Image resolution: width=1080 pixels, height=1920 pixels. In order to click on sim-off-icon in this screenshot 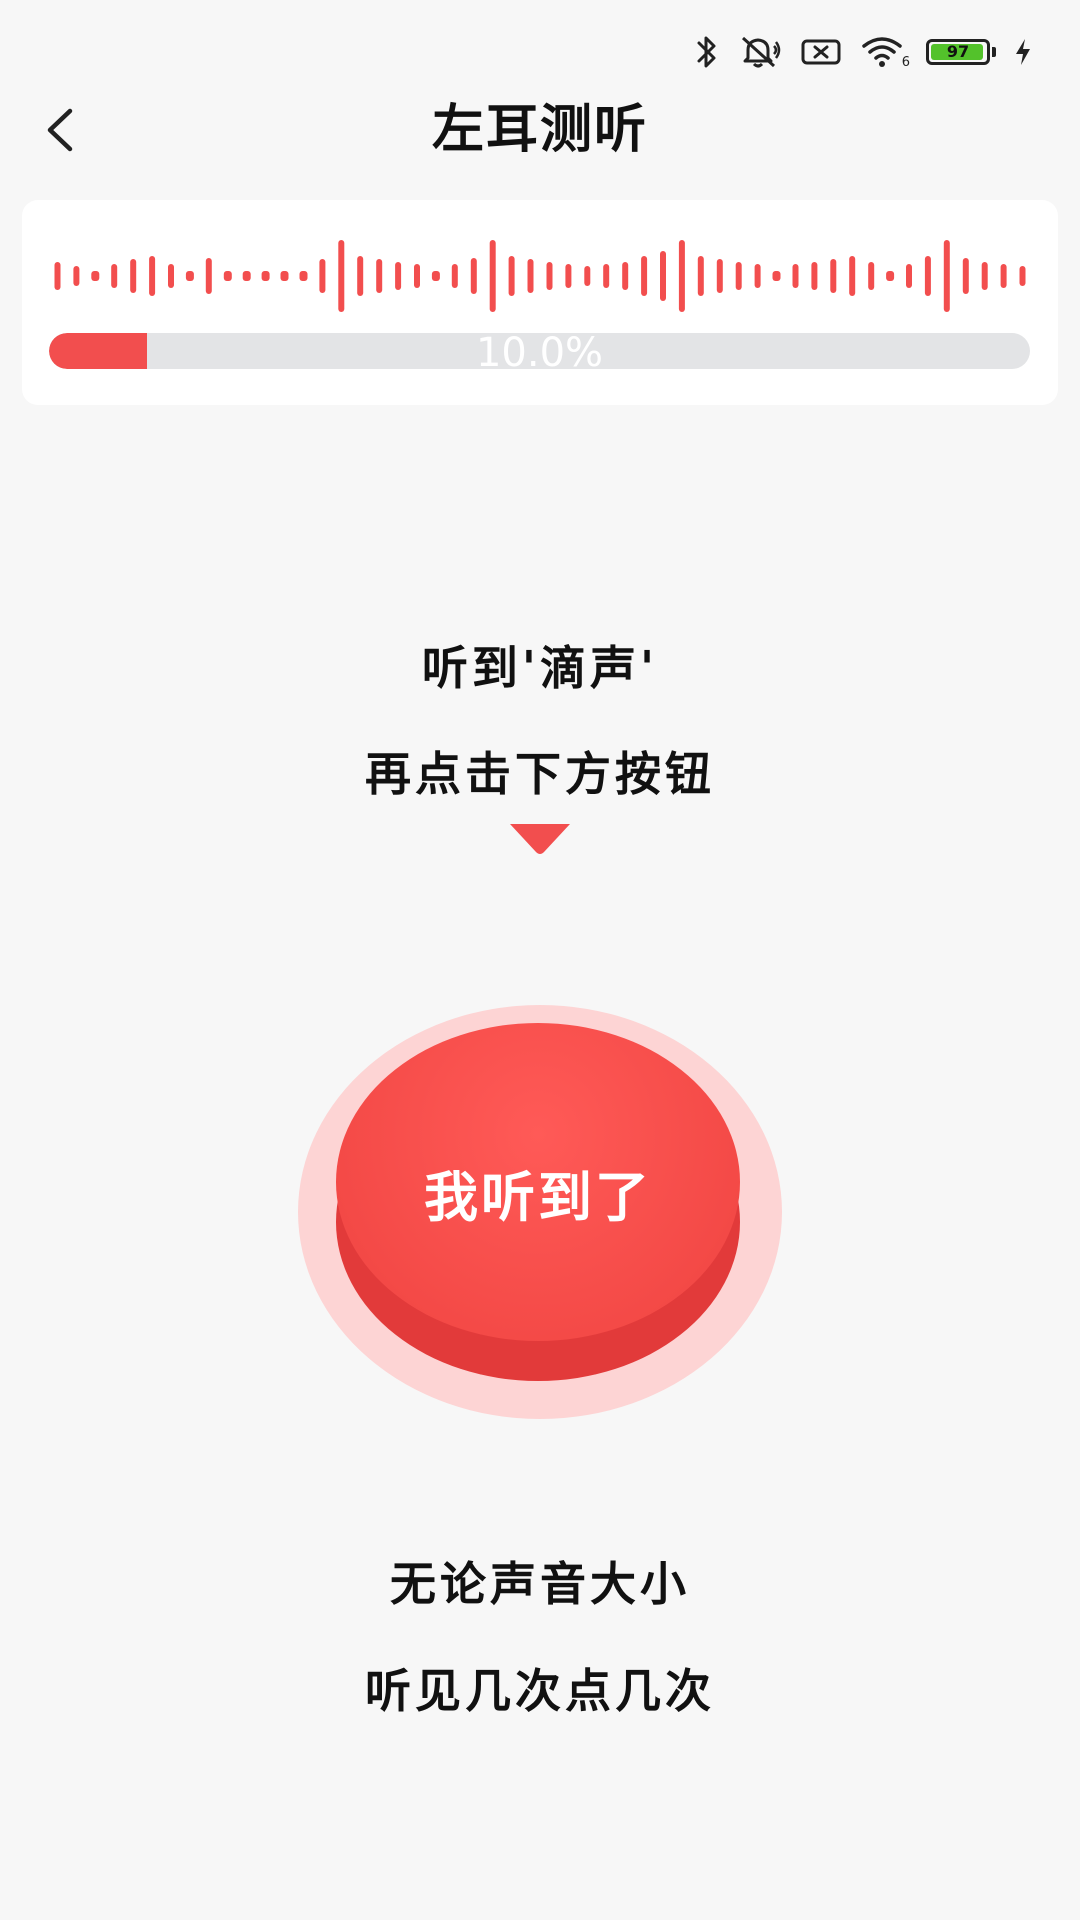, I will do `click(821, 52)`.